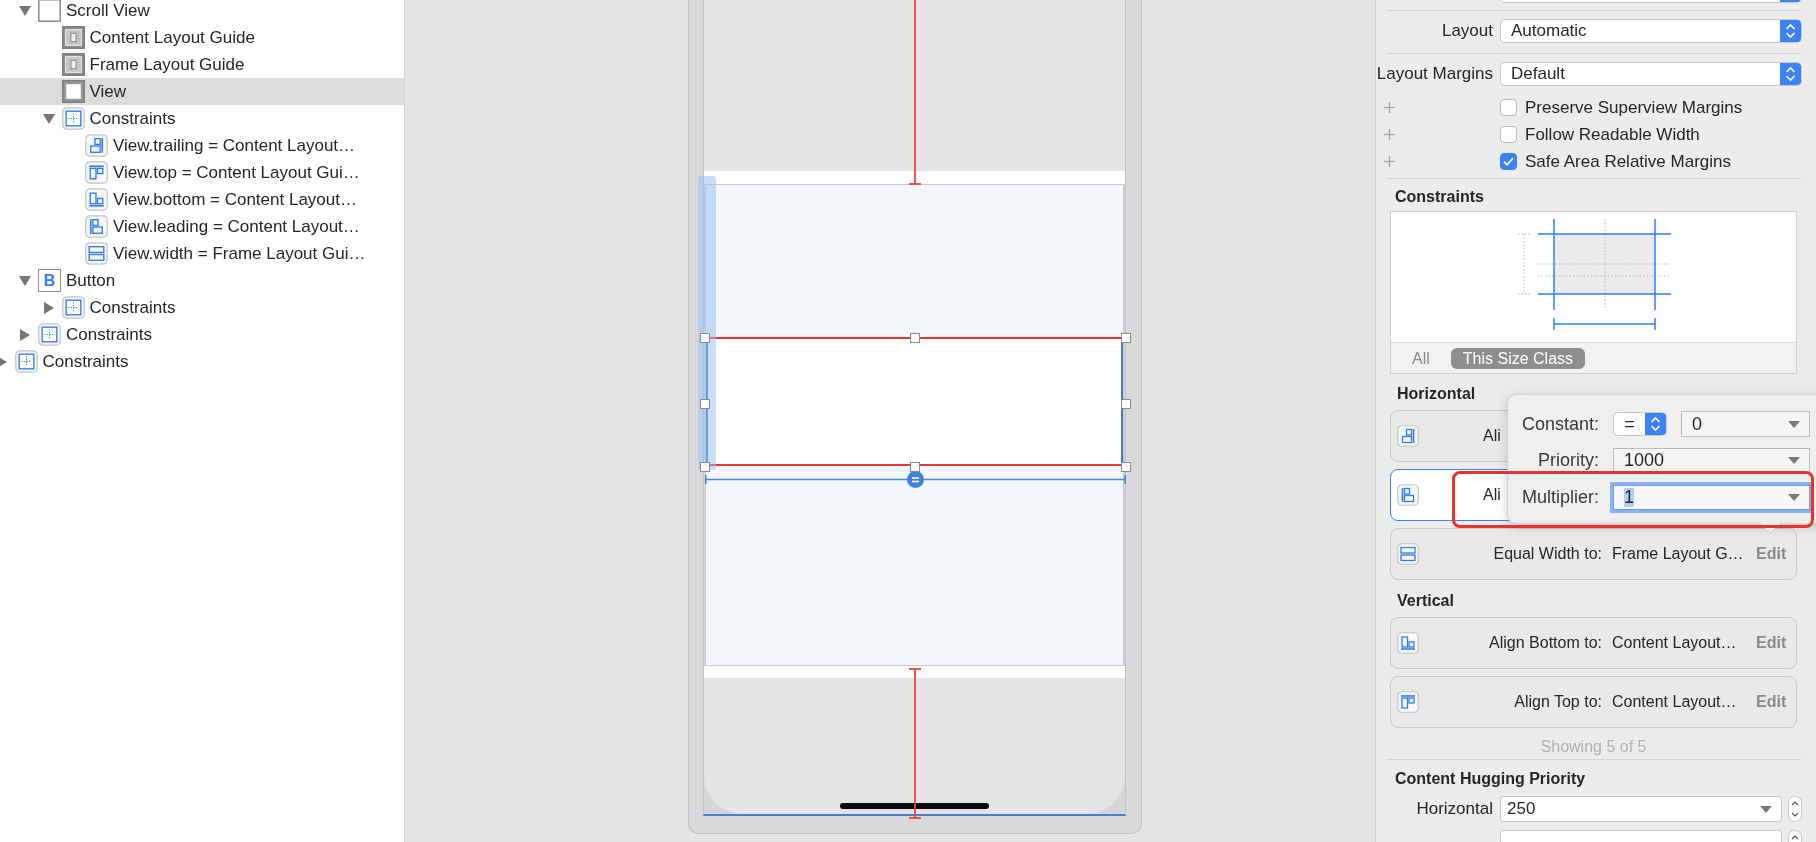 The image size is (1816, 842). I want to click on width-constraint-line, so click(915, 479).